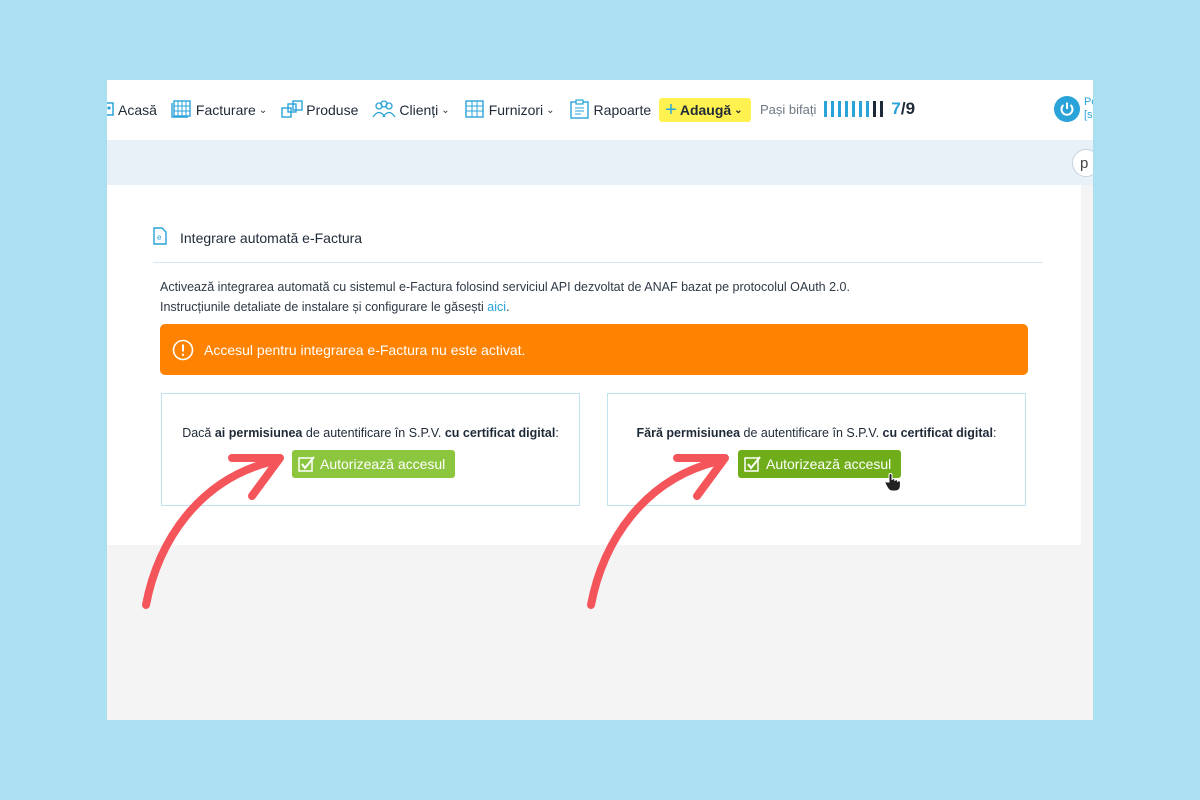 The width and height of the screenshot is (1200, 800). Describe the element at coordinates (1088, 115) in the screenshot. I see `user-company: [s` at that location.